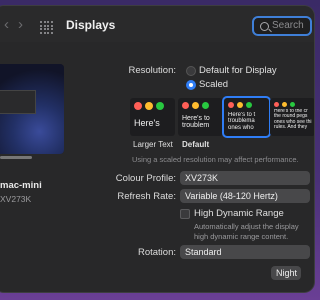  I want to click on rotation-popup: Standard, so click(245, 252).